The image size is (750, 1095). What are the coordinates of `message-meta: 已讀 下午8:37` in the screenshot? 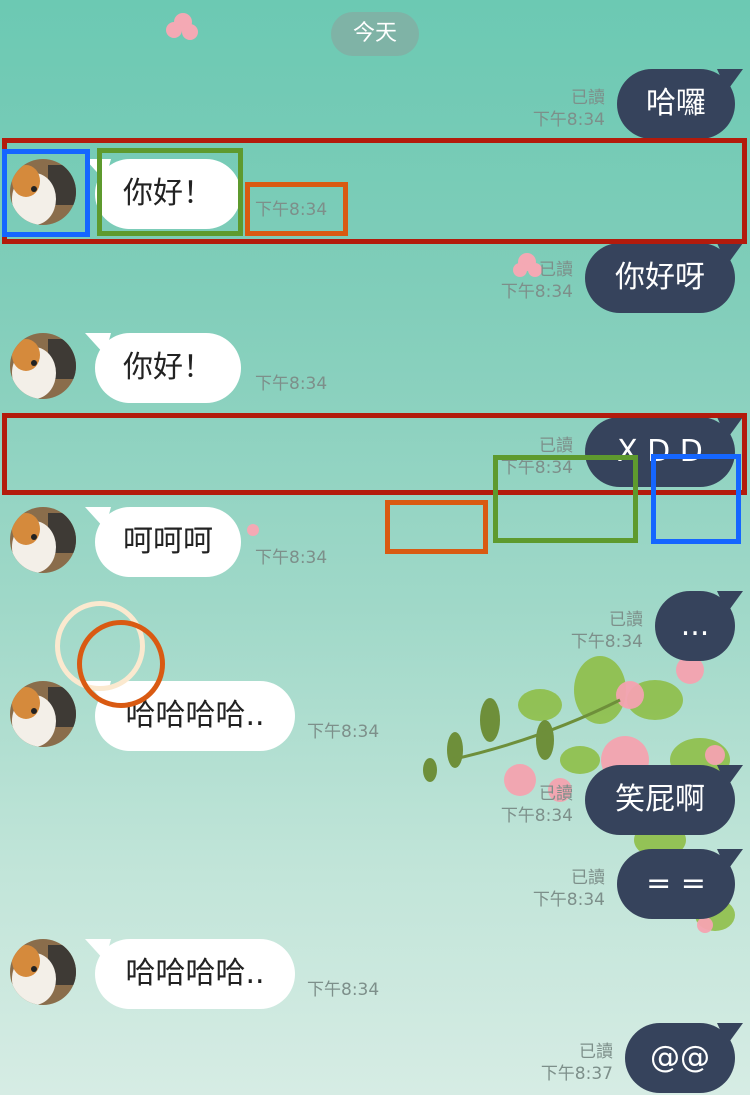 It's located at (577, 1063).